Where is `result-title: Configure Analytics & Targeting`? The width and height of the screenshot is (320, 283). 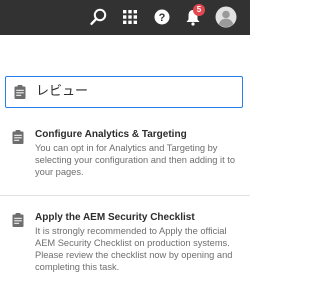 result-title: Configure Analytics & Targeting is located at coordinates (111, 134).